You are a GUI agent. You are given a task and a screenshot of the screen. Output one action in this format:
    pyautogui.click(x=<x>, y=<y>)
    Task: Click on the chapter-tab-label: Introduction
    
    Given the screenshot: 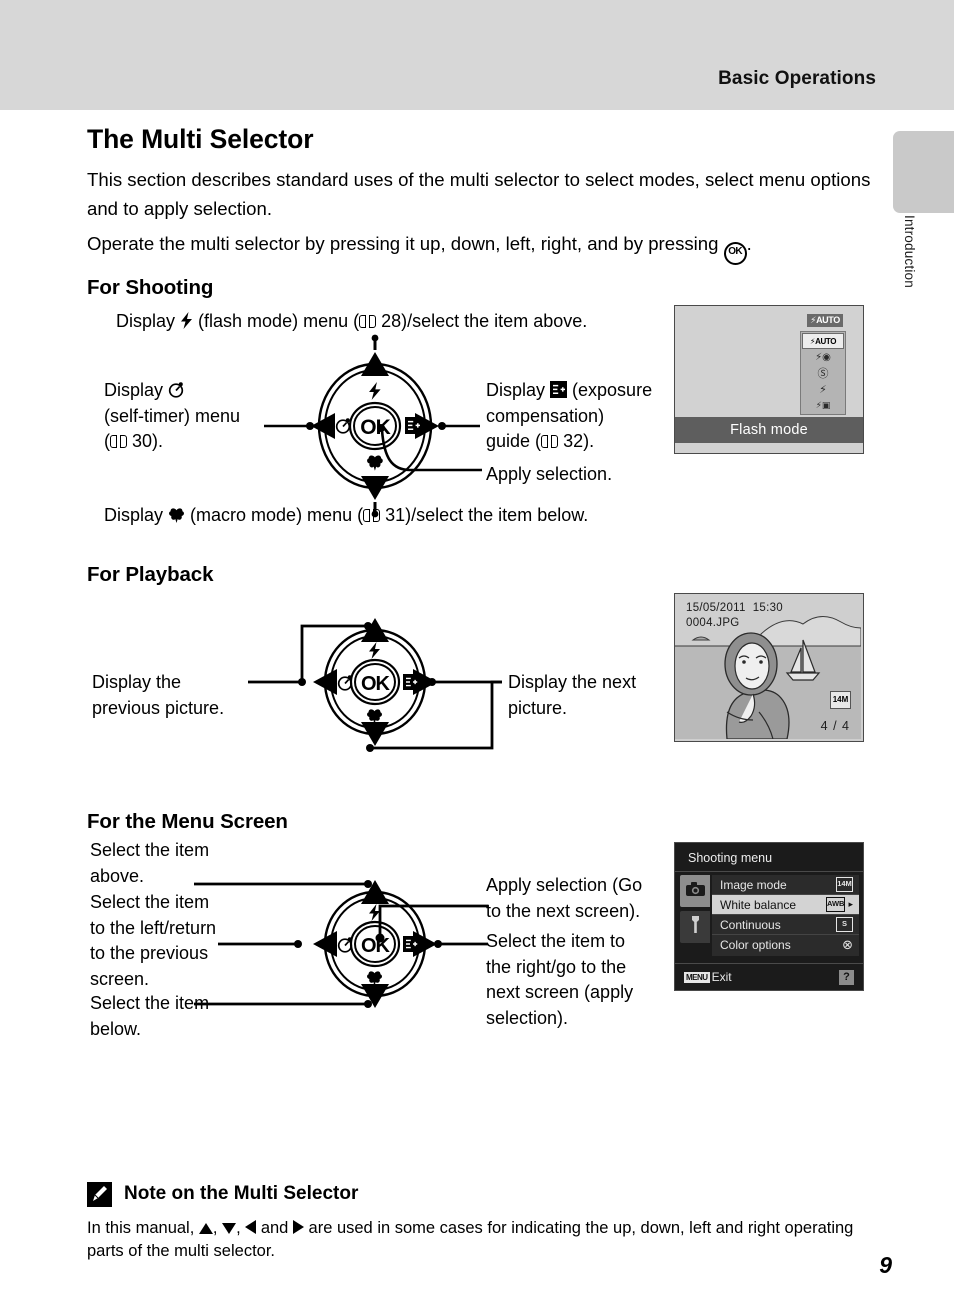 What is the action you would take?
    pyautogui.click(x=909, y=251)
    